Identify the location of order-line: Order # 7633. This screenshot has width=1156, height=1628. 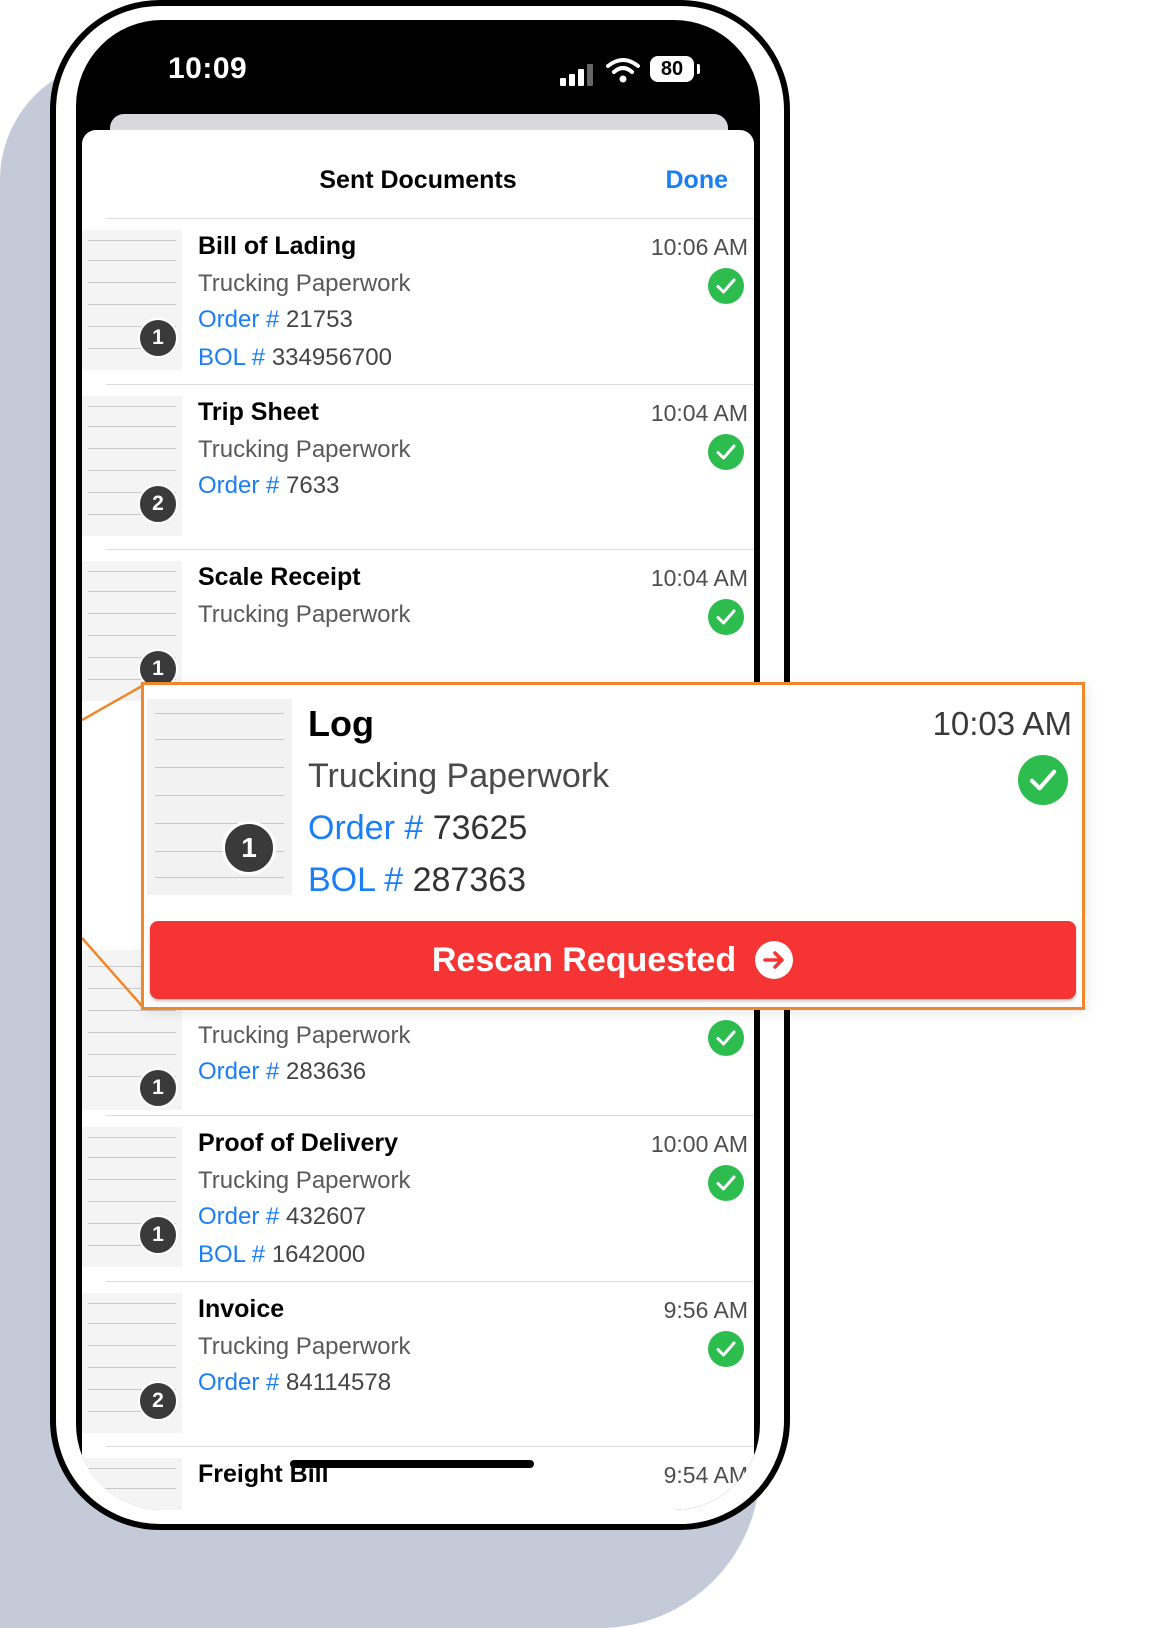
(268, 486).